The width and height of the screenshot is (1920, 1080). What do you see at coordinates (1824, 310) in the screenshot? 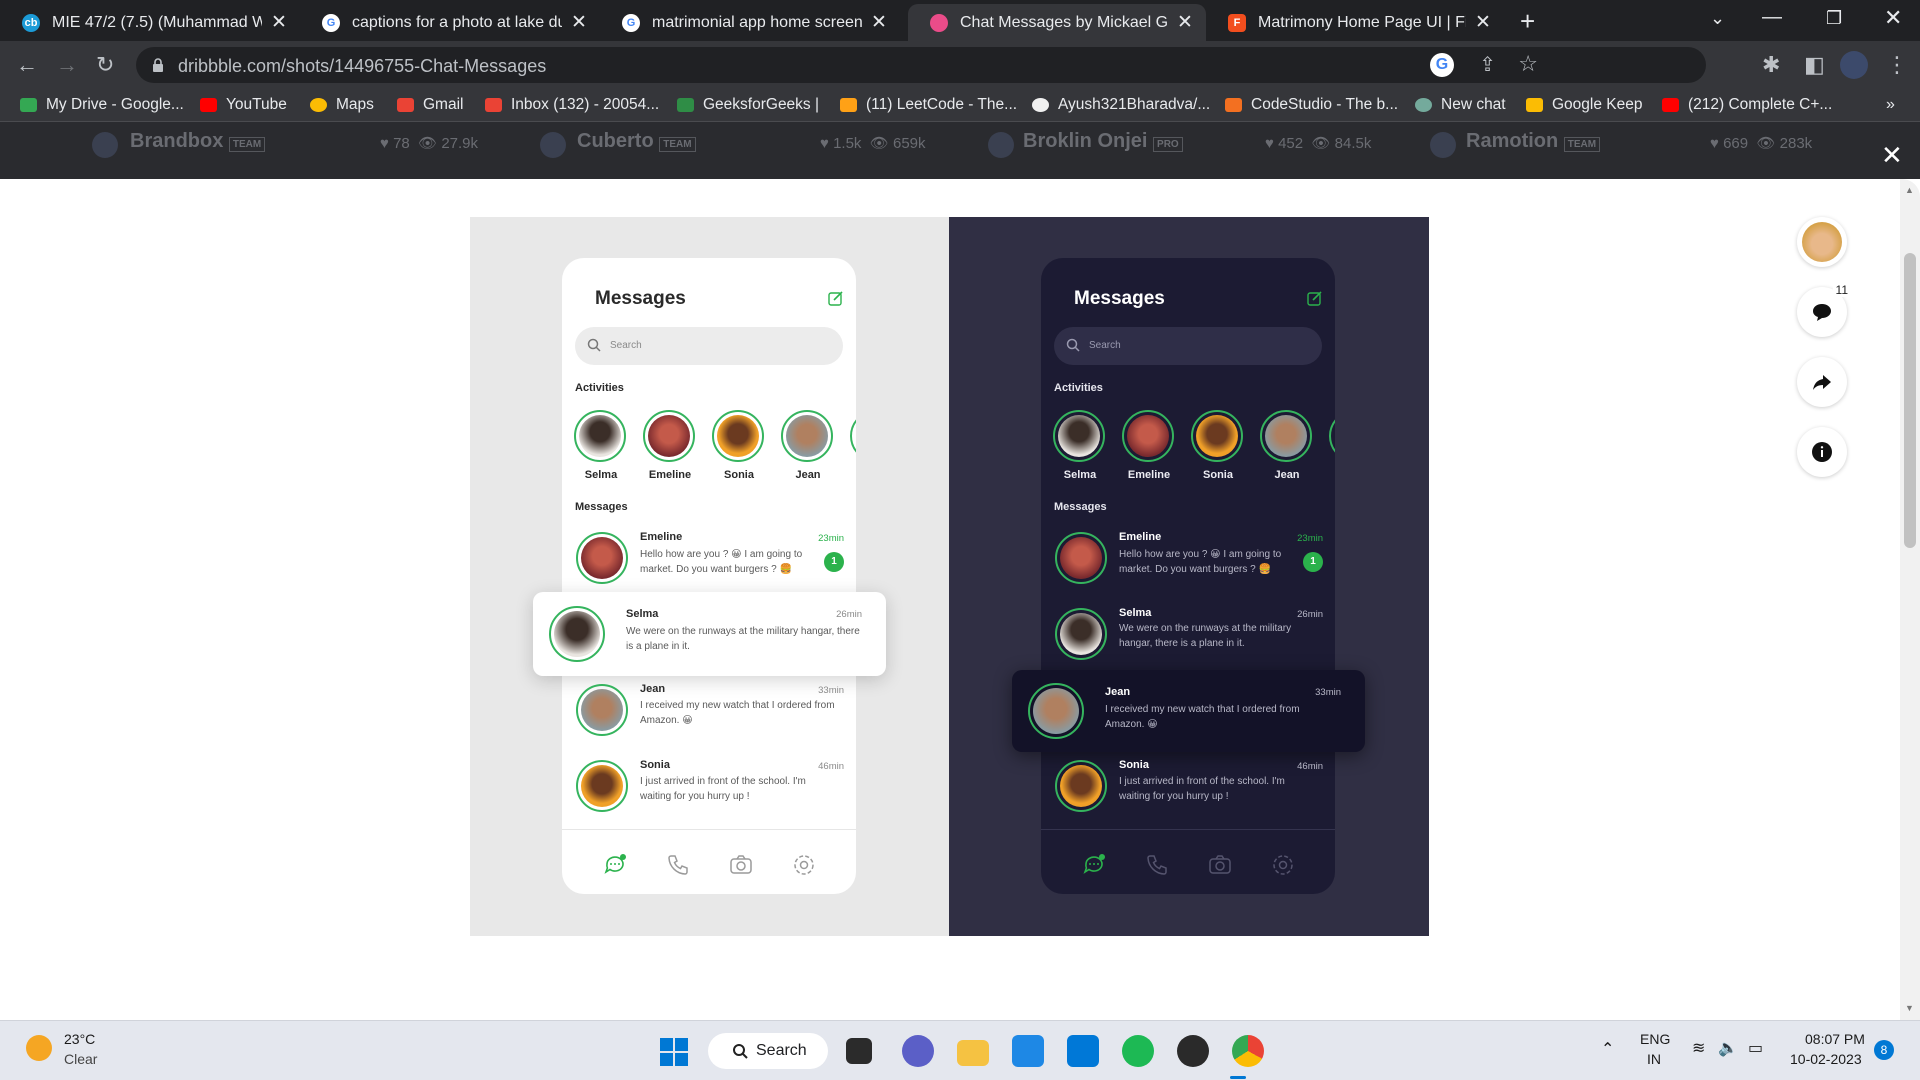
I see `comments-button: 11` at bounding box center [1824, 310].